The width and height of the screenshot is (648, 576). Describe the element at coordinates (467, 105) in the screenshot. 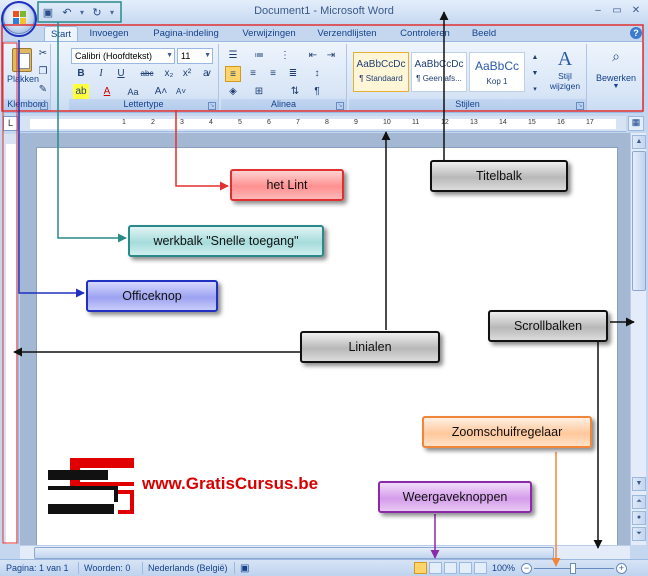

I see `group-label-stijlen: Stijlen` at that location.